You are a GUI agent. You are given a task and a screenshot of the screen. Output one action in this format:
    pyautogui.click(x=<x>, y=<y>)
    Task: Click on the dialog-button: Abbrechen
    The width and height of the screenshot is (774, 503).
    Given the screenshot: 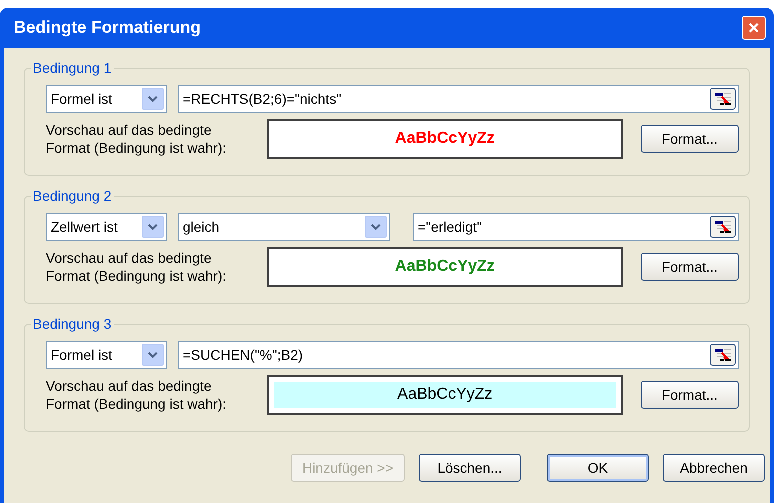 What is the action you would take?
    pyautogui.click(x=714, y=468)
    